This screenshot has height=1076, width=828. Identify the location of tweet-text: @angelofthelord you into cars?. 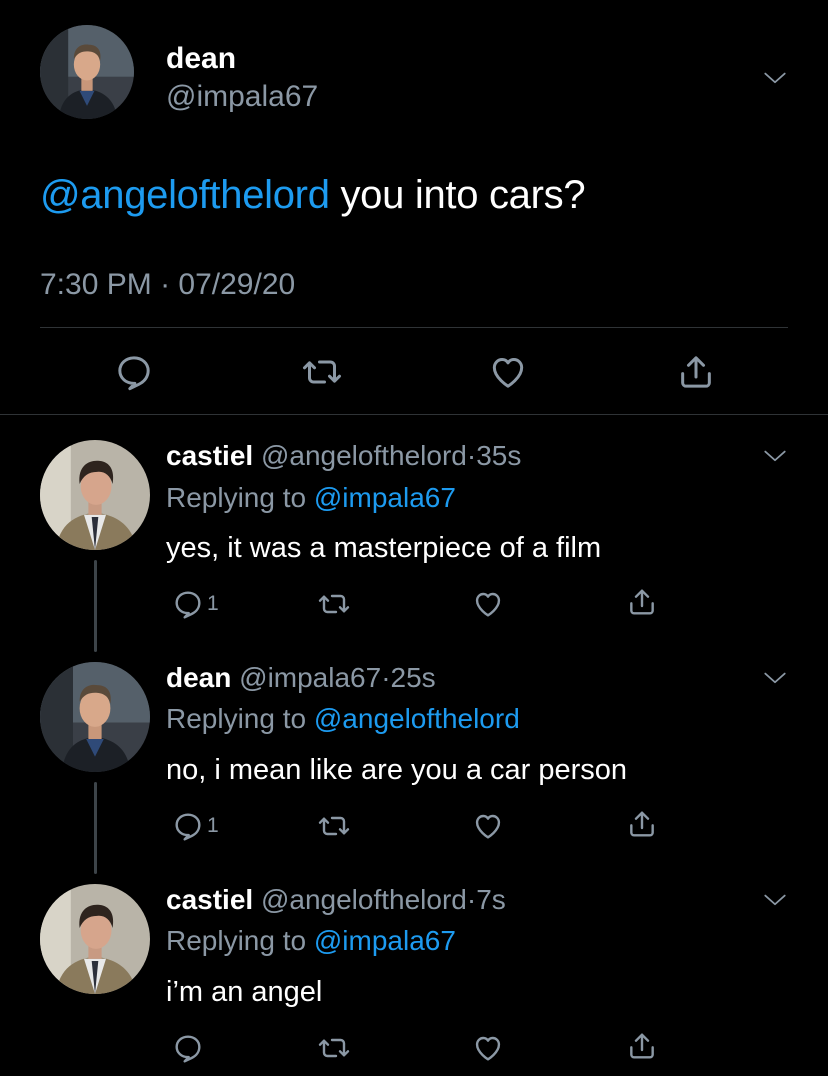
(313, 195).